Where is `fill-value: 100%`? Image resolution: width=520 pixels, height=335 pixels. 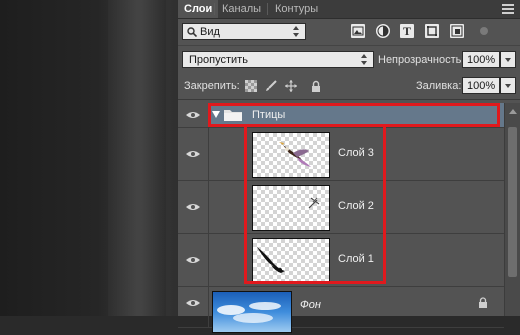
fill-value: 100% is located at coordinates (481, 86).